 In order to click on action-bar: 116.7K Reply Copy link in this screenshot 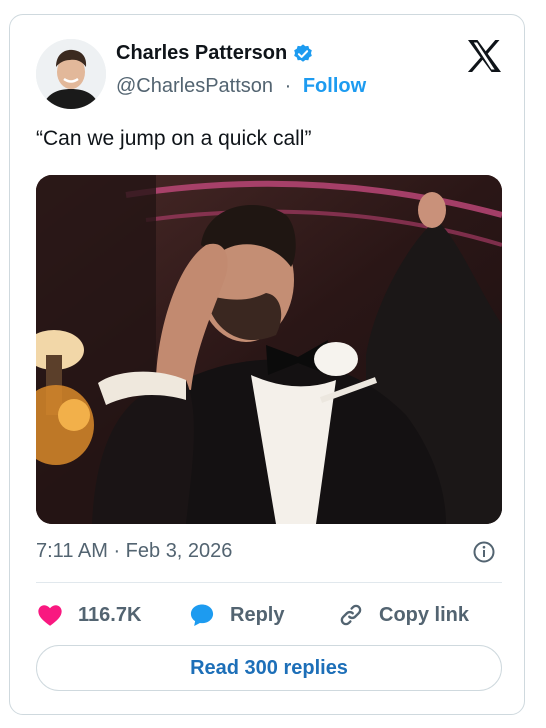, I will do `click(269, 615)`.